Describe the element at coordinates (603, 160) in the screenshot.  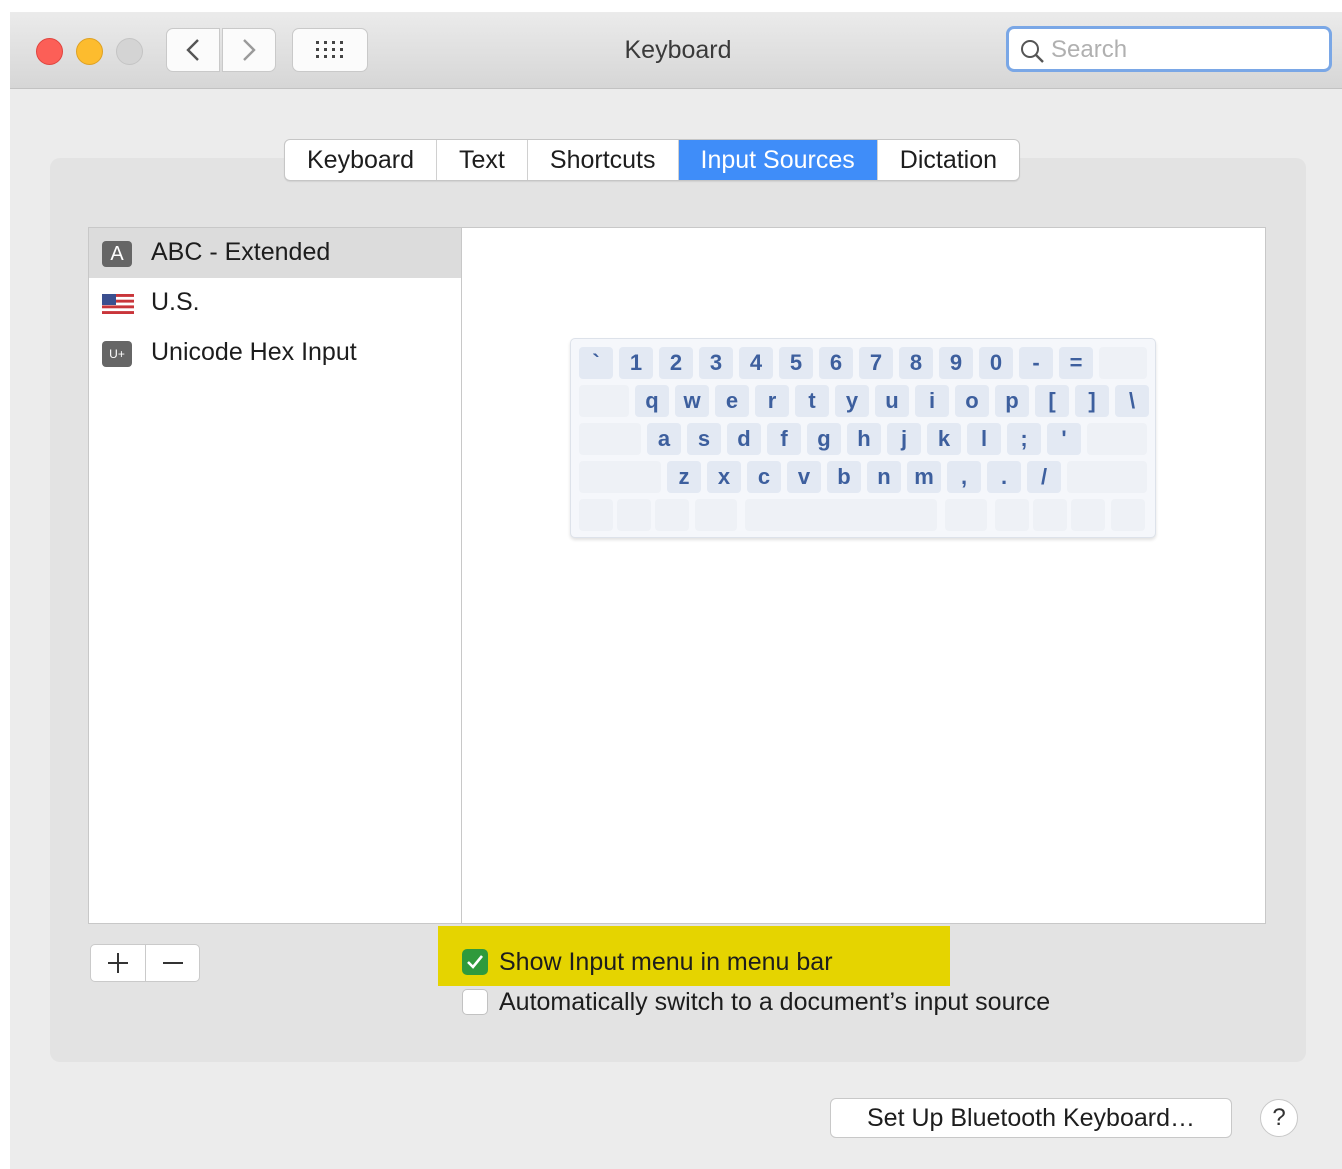
I see `tab-shortcuts: Shortcuts` at that location.